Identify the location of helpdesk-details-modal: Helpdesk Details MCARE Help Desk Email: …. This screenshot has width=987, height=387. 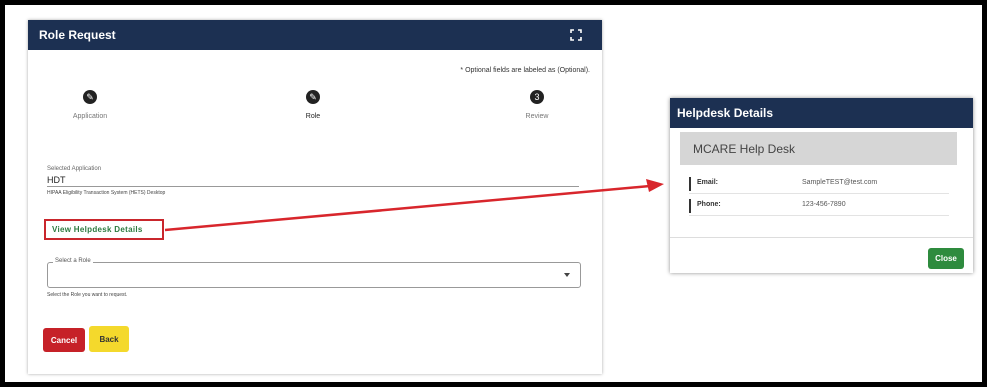
(821, 185).